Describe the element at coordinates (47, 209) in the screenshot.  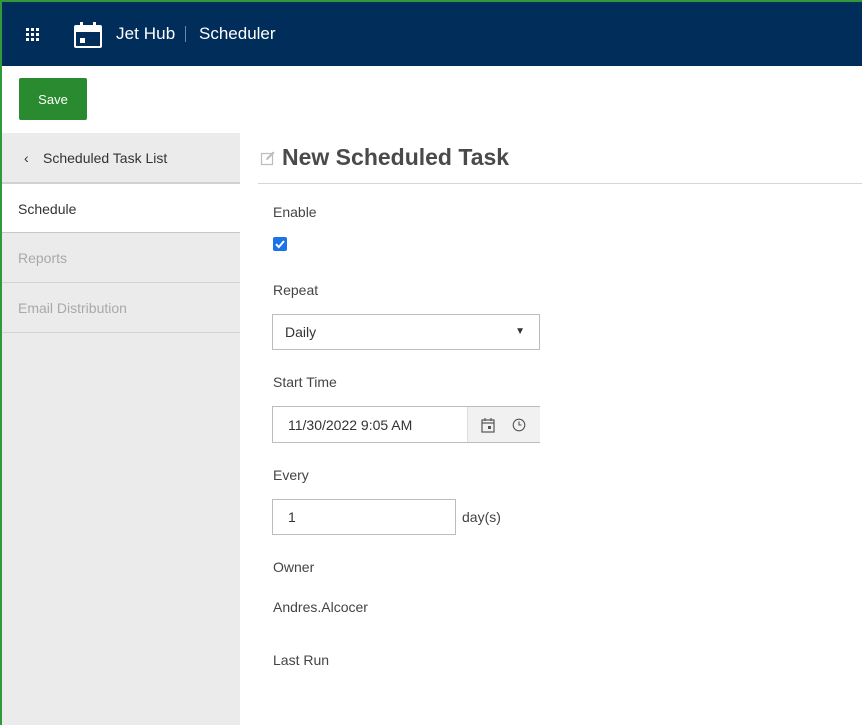
I see `sidebar-item-label: Schedule` at that location.